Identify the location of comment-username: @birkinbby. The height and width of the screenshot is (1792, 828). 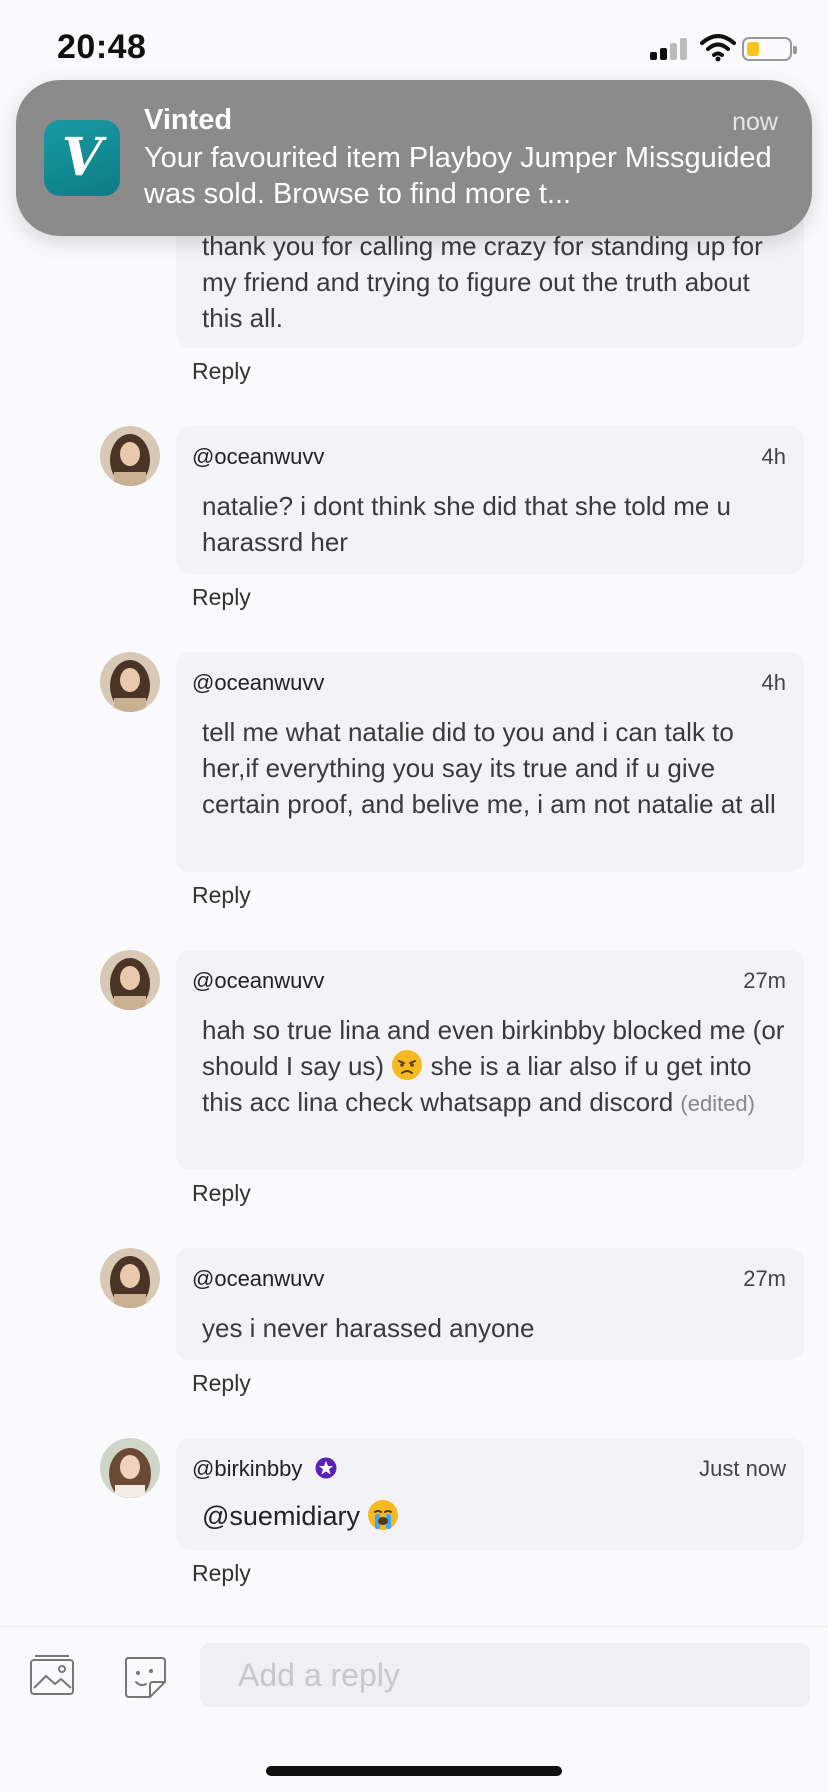
(264, 1469).